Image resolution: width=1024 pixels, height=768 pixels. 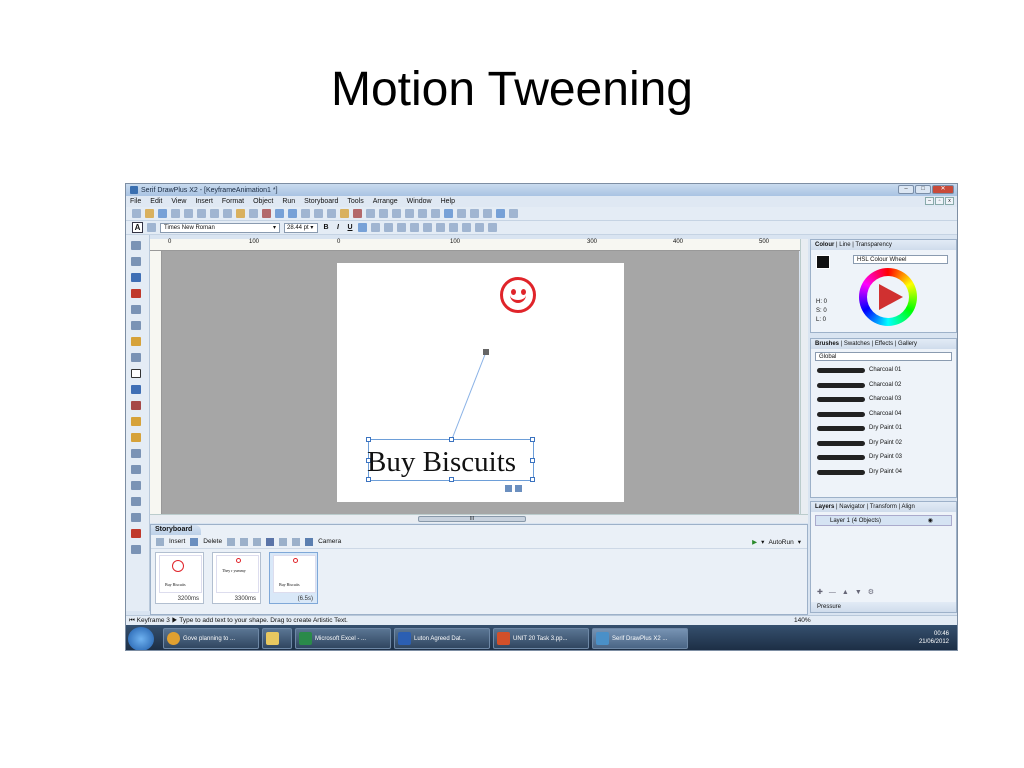 I want to click on delete-frame-icon, so click(x=194, y=541).